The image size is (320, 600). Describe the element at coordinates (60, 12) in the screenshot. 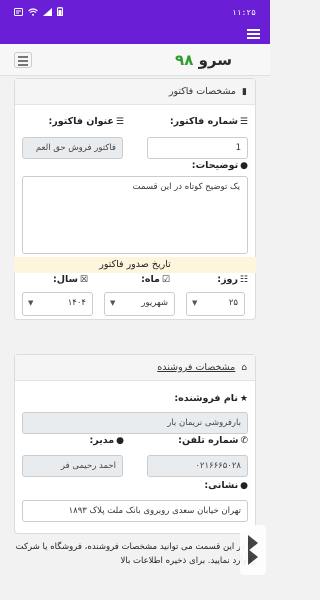

I see `battery-icon` at that location.